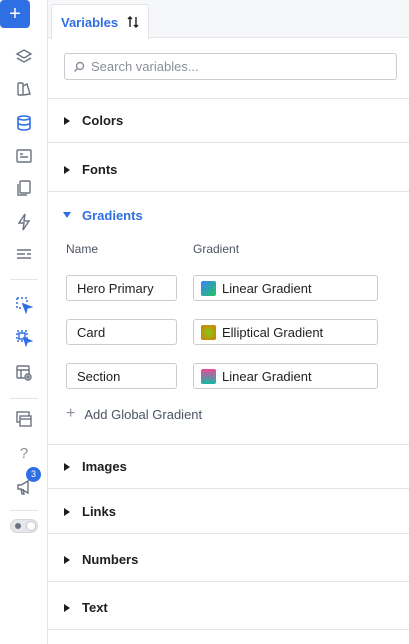 The image size is (409, 644). I want to click on select-element-icon, so click(24, 305).